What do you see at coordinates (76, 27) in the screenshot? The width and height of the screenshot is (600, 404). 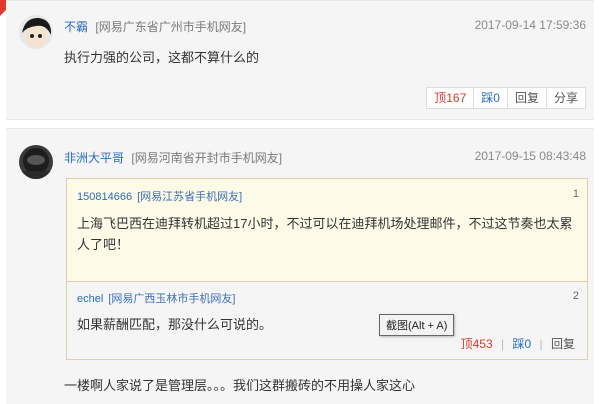 I see `username-link: 不霸` at bounding box center [76, 27].